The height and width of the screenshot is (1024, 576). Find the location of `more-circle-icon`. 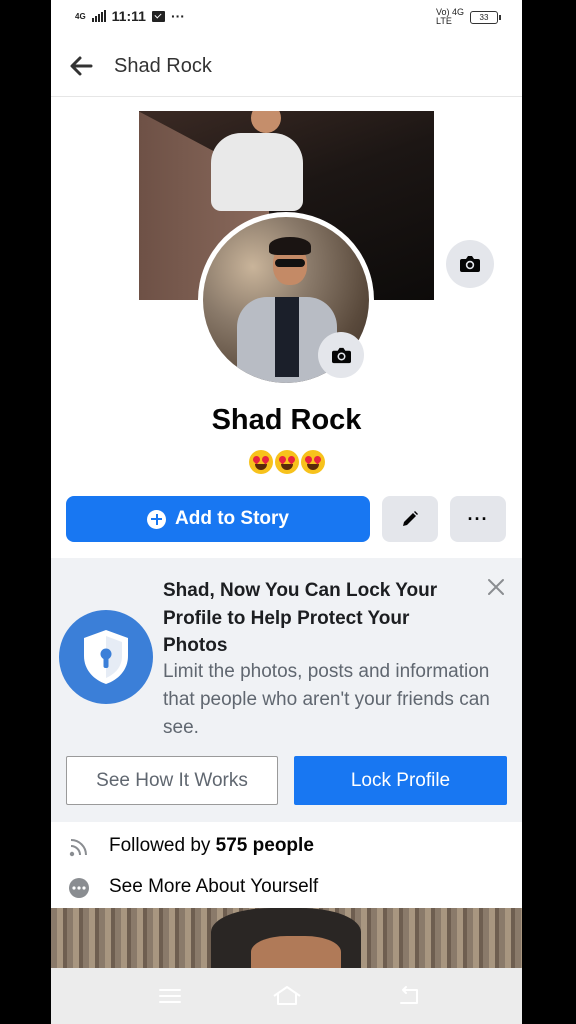

more-circle-icon is located at coordinates (79, 888).